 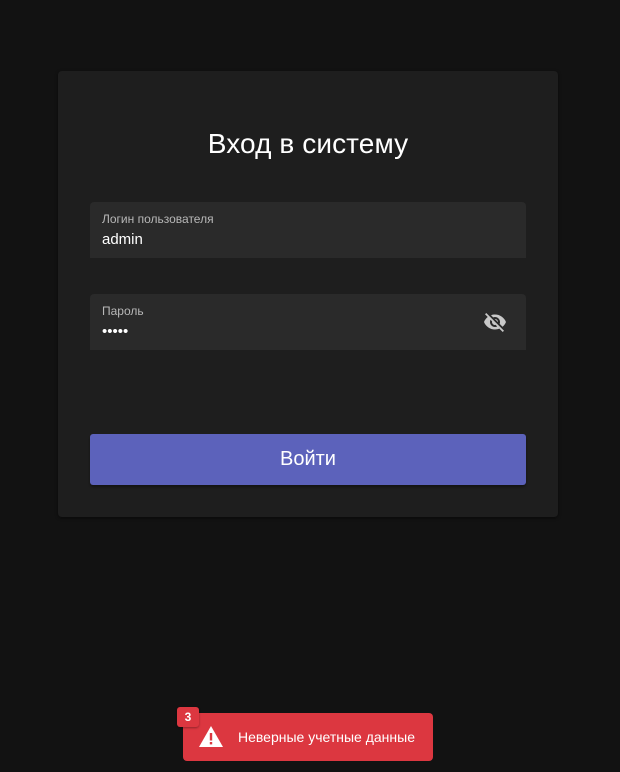 What do you see at coordinates (308, 459) in the screenshot?
I see `login-button: Войти` at bounding box center [308, 459].